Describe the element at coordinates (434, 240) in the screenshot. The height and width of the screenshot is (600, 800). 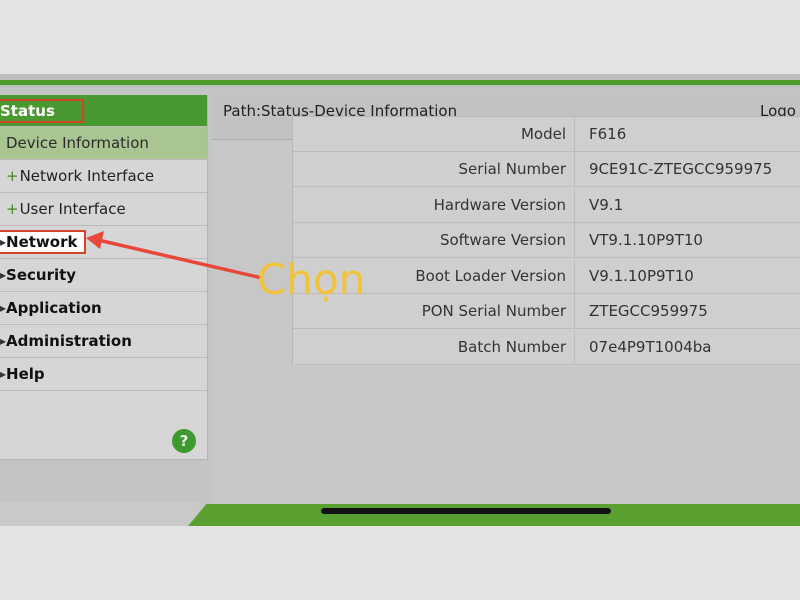
I see `row-label: Software Version` at that location.